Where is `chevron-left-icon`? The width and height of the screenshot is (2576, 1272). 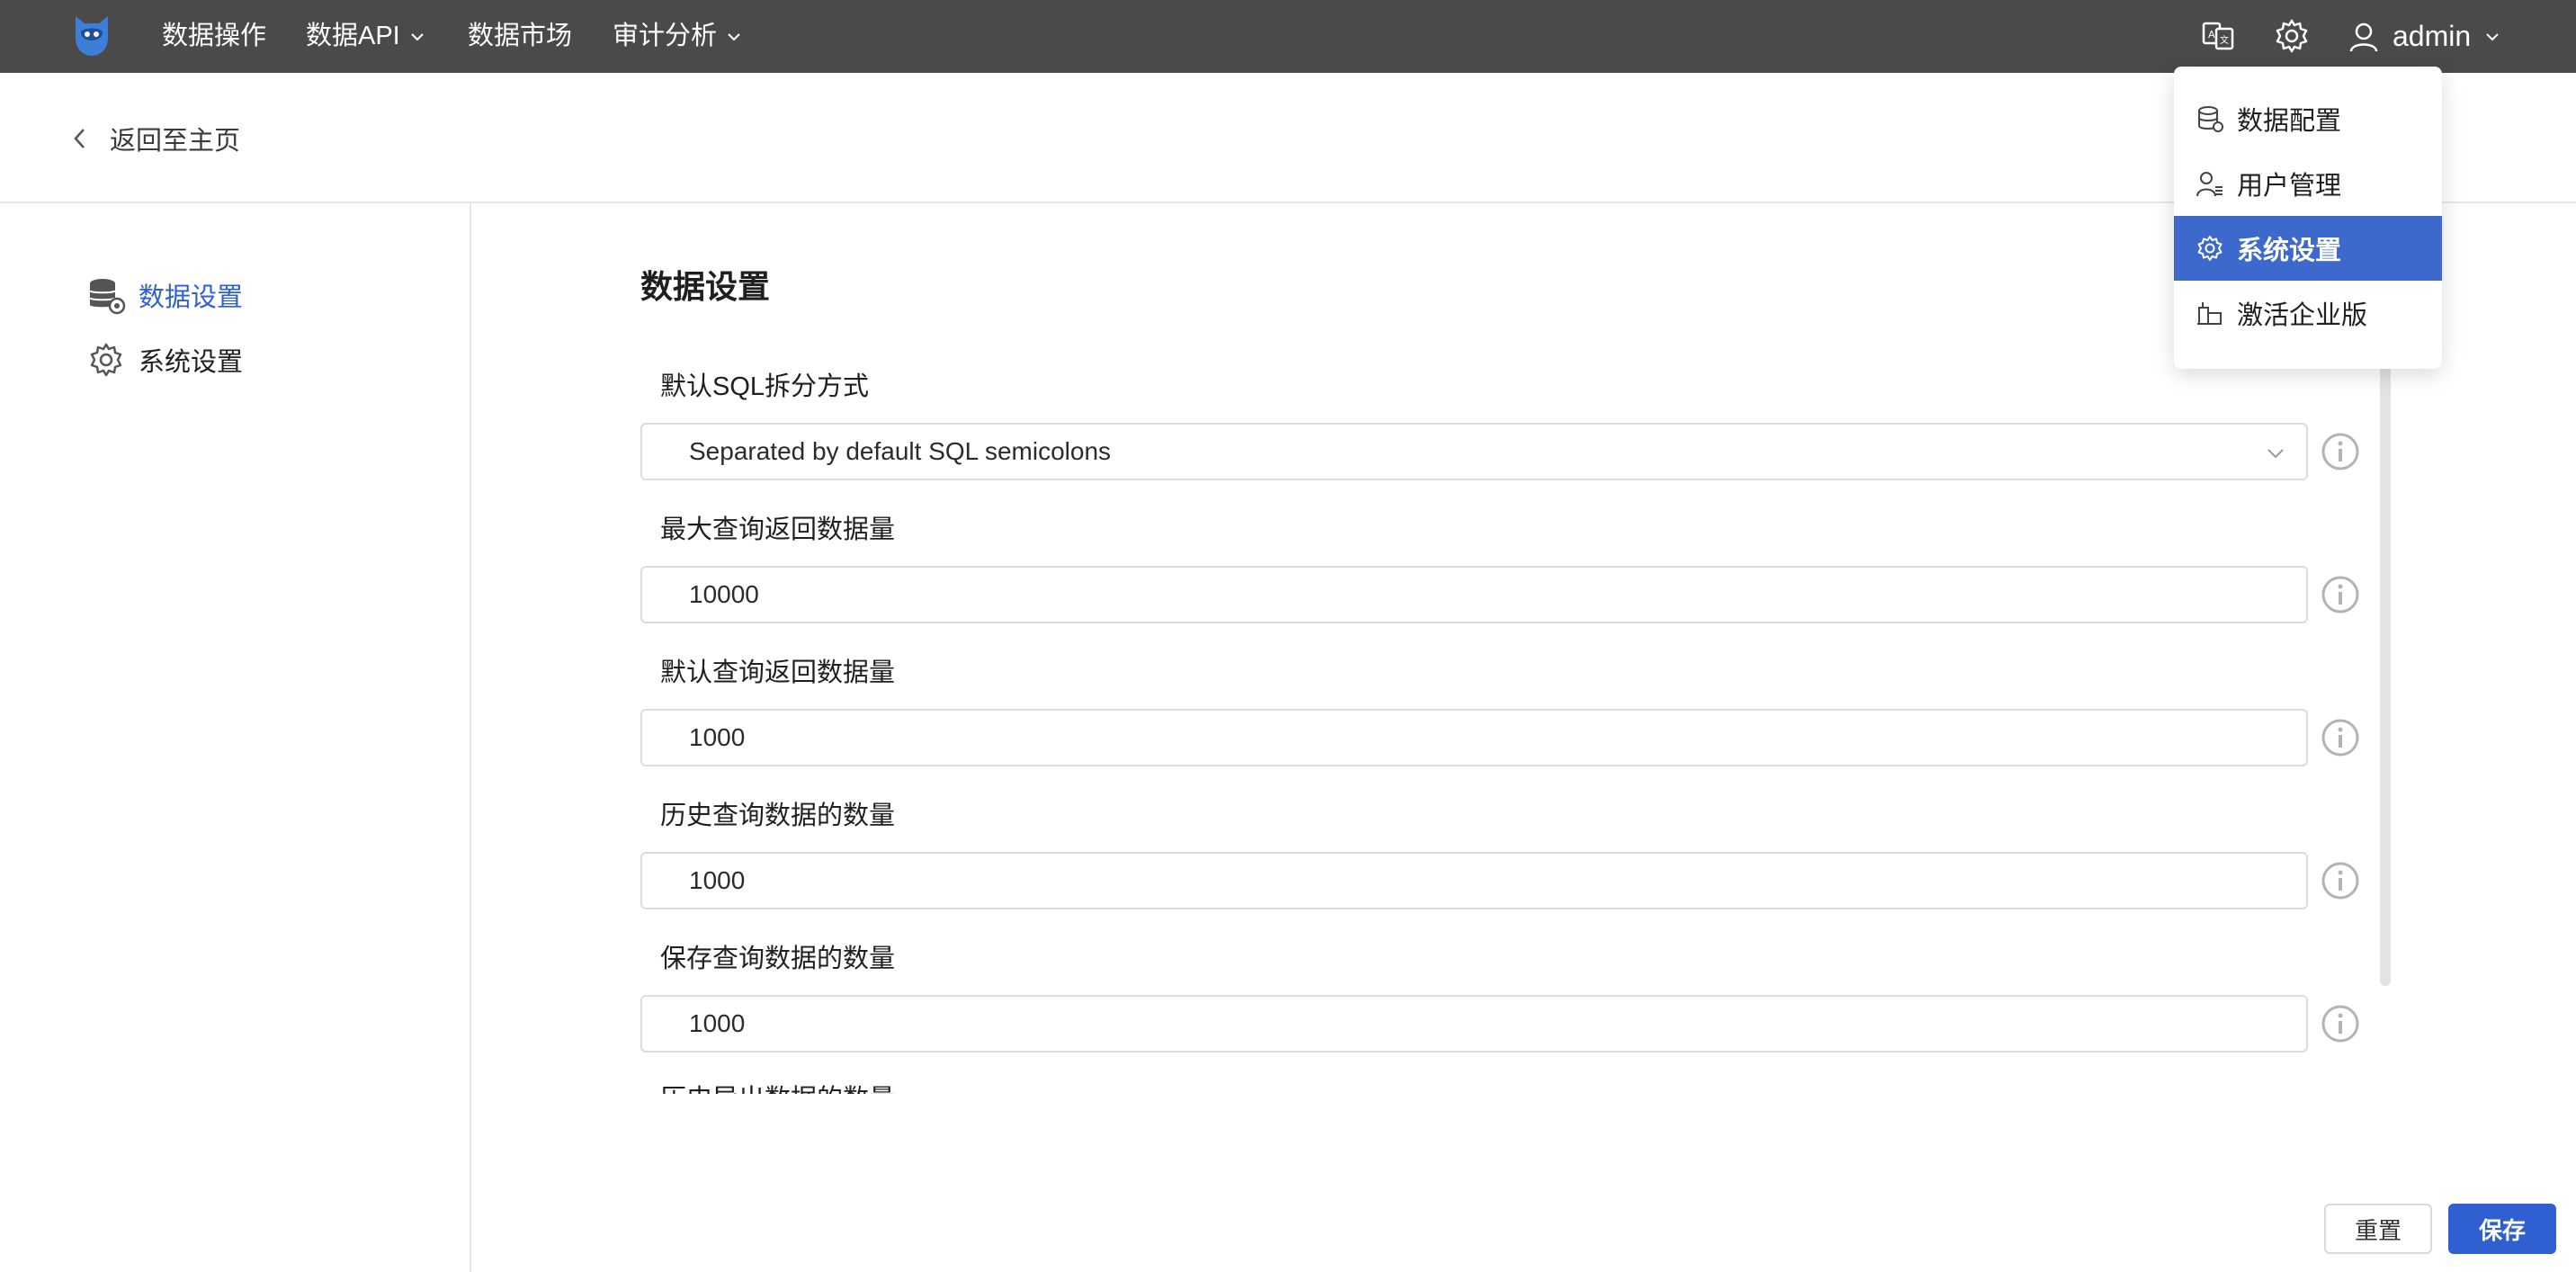 chevron-left-icon is located at coordinates (79, 138).